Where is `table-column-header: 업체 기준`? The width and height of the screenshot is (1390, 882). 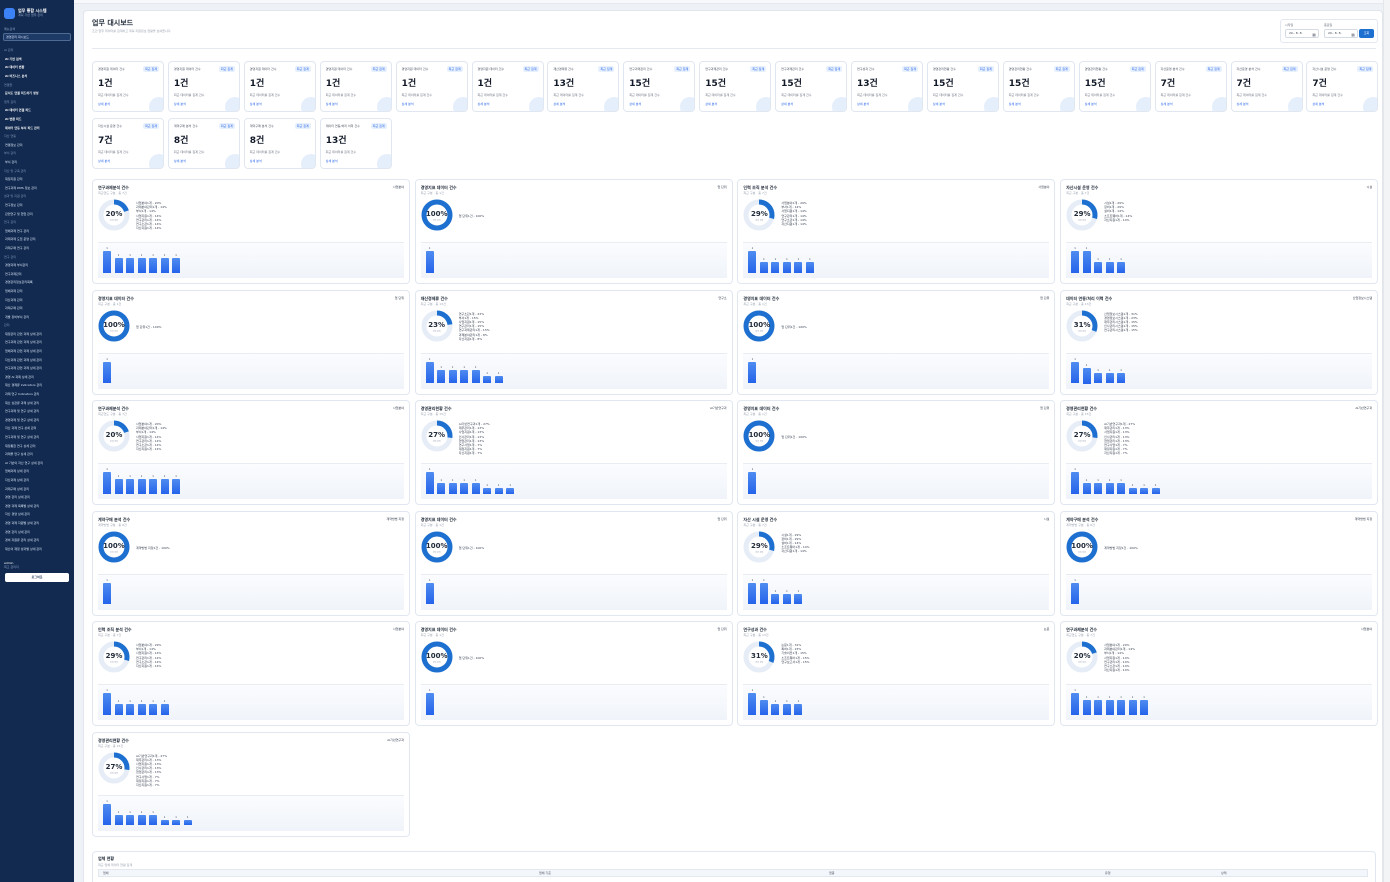 table-column-header: 업체 기준 is located at coordinates (545, 873).